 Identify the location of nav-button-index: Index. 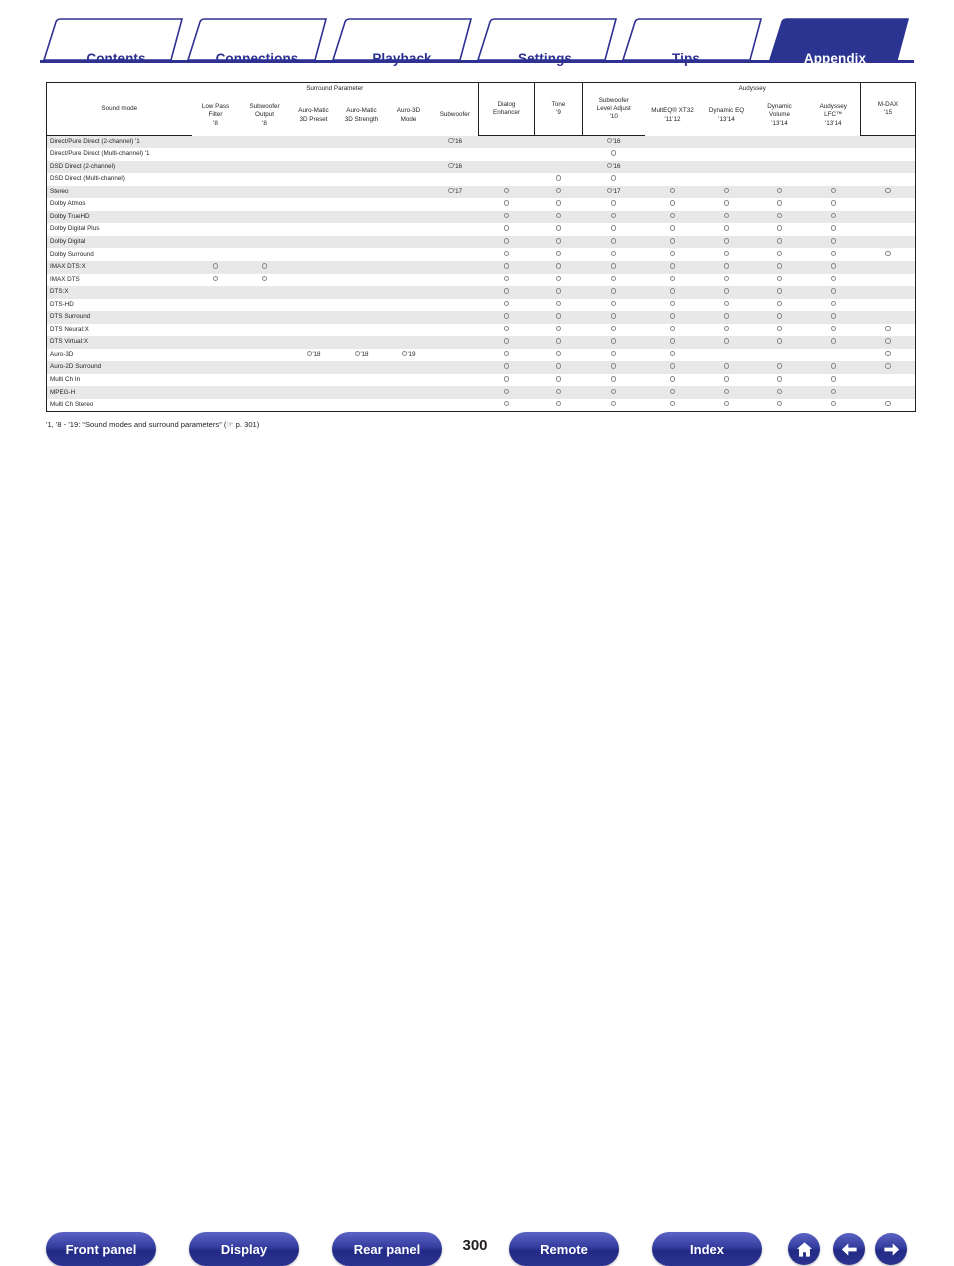
(707, 1249).